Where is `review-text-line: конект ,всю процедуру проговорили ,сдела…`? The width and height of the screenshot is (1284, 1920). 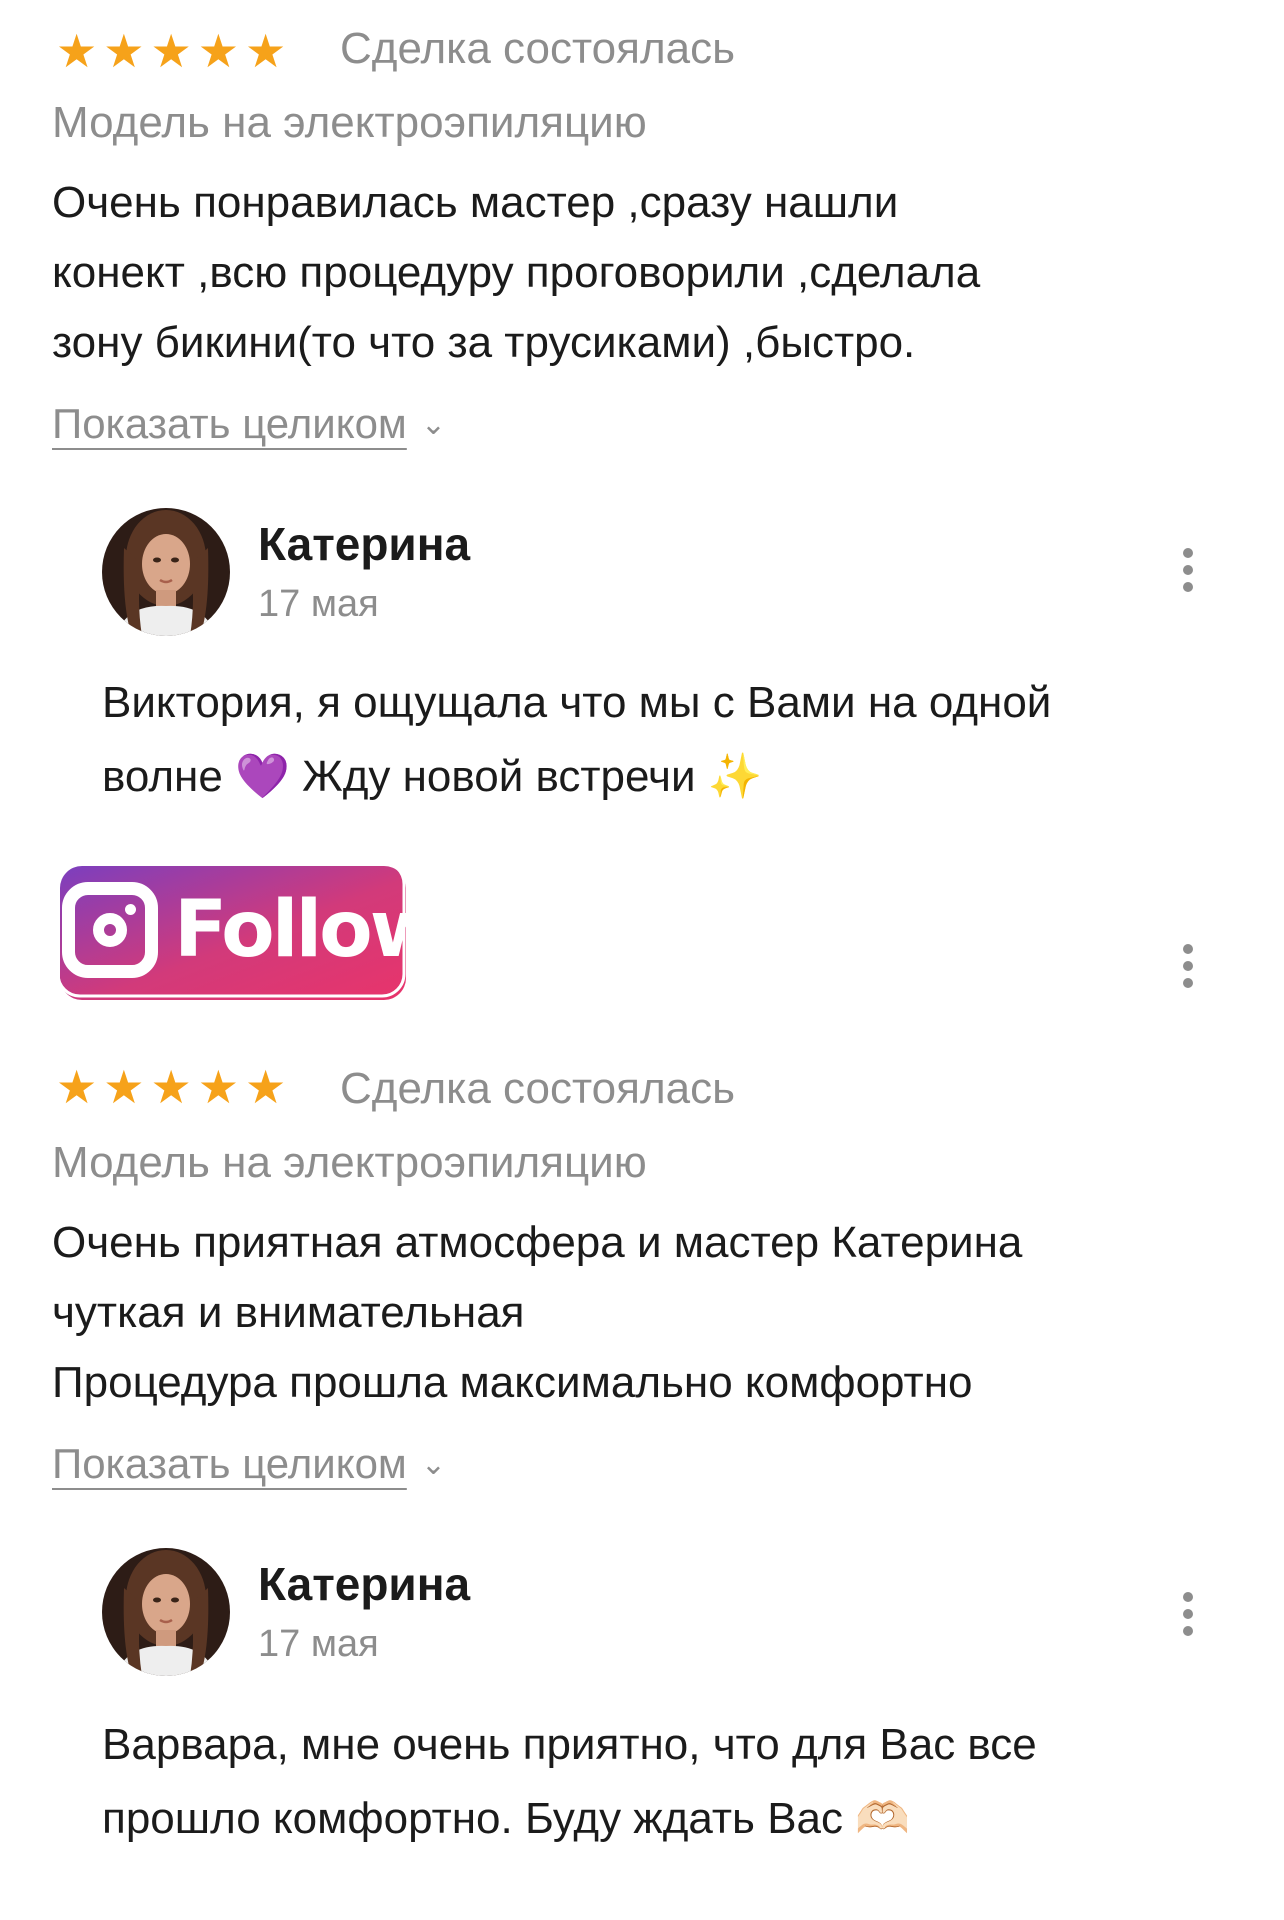
review-text-line: конект ,всю процедуру проговорили ,сдела… is located at coordinates (516, 272).